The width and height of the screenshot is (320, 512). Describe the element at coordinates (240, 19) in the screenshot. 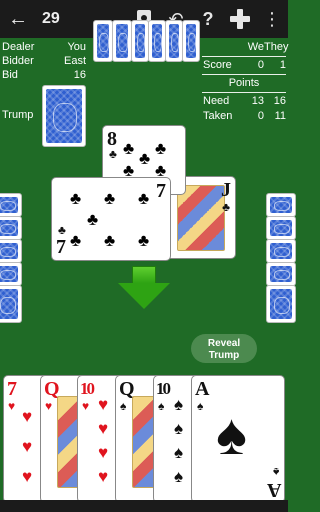

I see `gamepad-icon` at that location.